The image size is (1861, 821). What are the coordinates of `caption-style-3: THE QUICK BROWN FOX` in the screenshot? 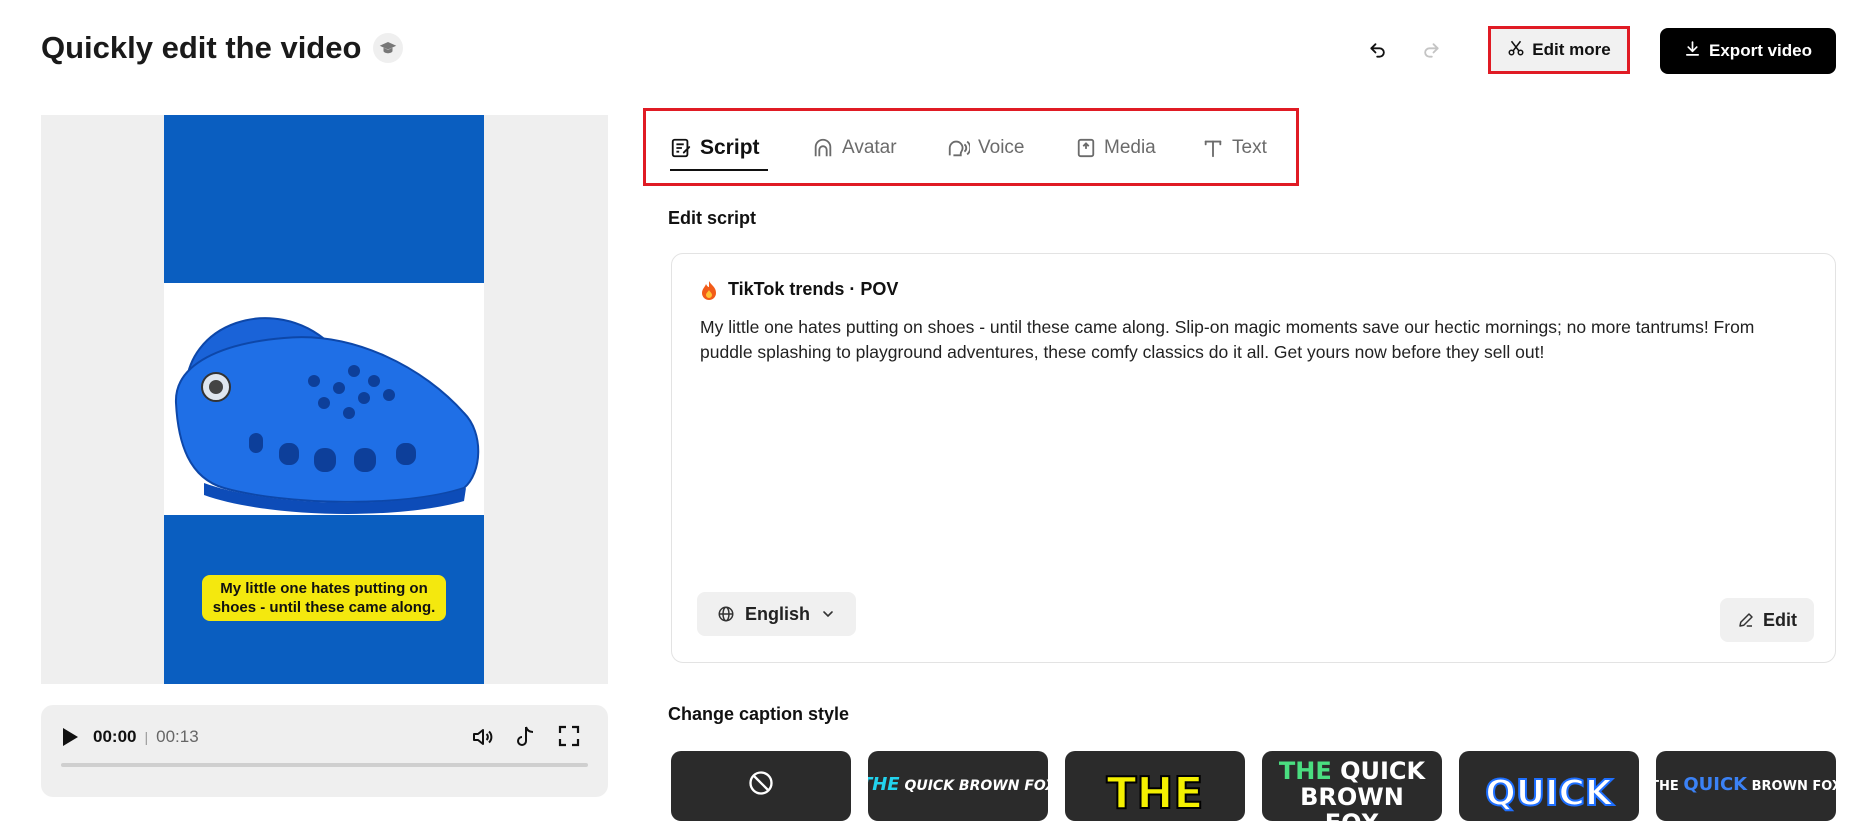 It's located at (1352, 786).